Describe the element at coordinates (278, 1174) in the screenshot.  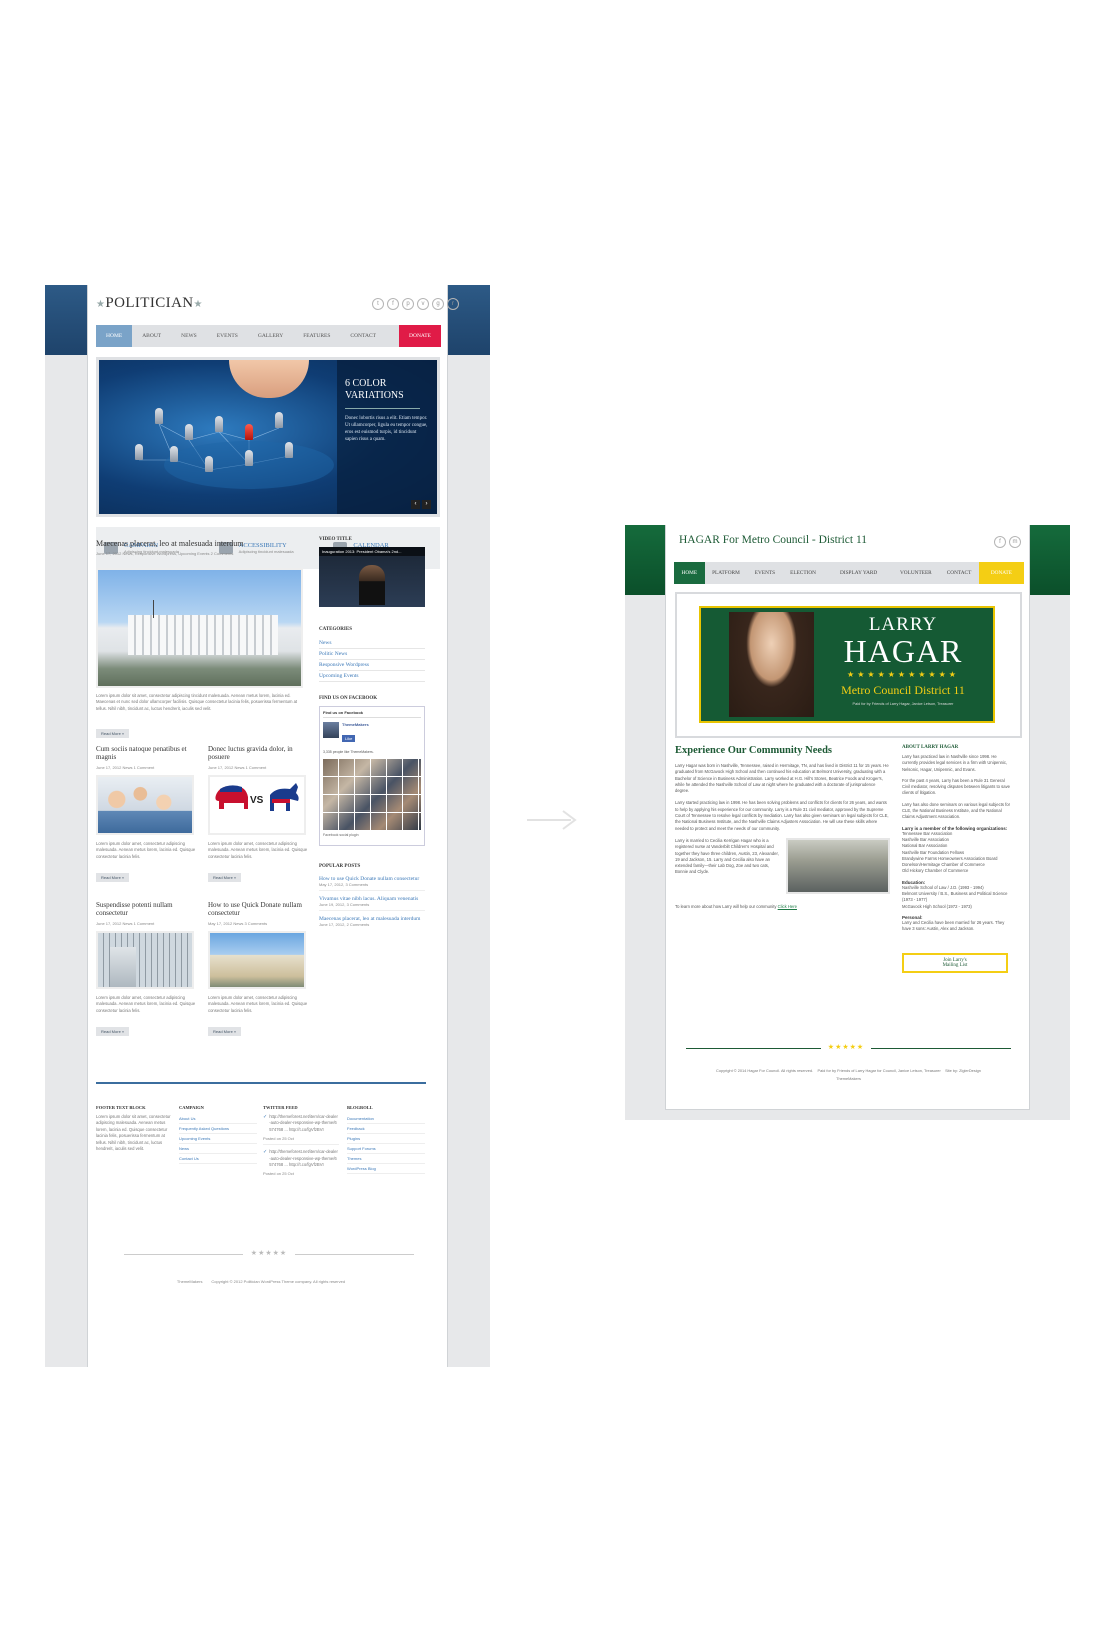
I see `tweet-date: Posted on 25 Oct` at that location.